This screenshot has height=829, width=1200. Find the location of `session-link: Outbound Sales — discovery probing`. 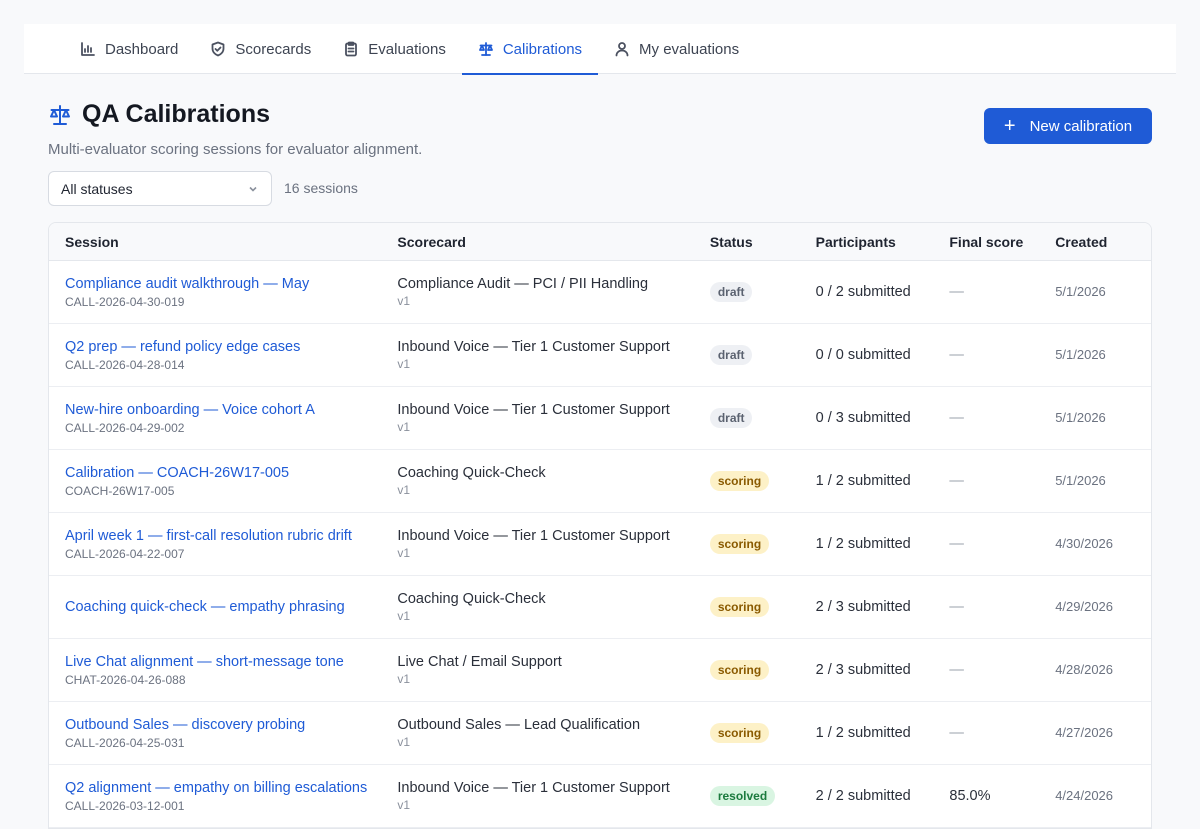

session-link: Outbound Sales — discovery probing is located at coordinates (231, 725).